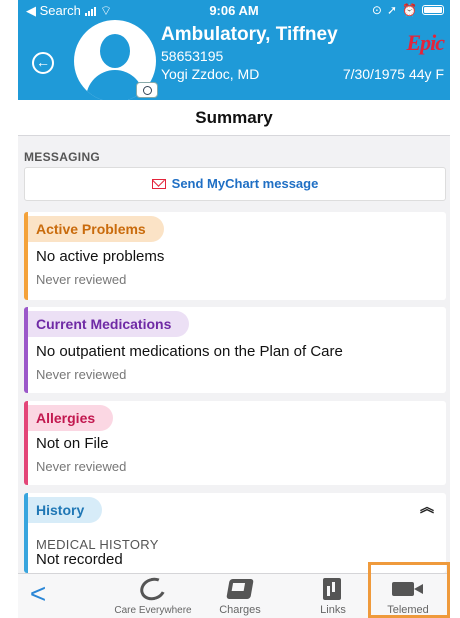 The image size is (460, 618). I want to click on battery-icon, so click(433, 10).